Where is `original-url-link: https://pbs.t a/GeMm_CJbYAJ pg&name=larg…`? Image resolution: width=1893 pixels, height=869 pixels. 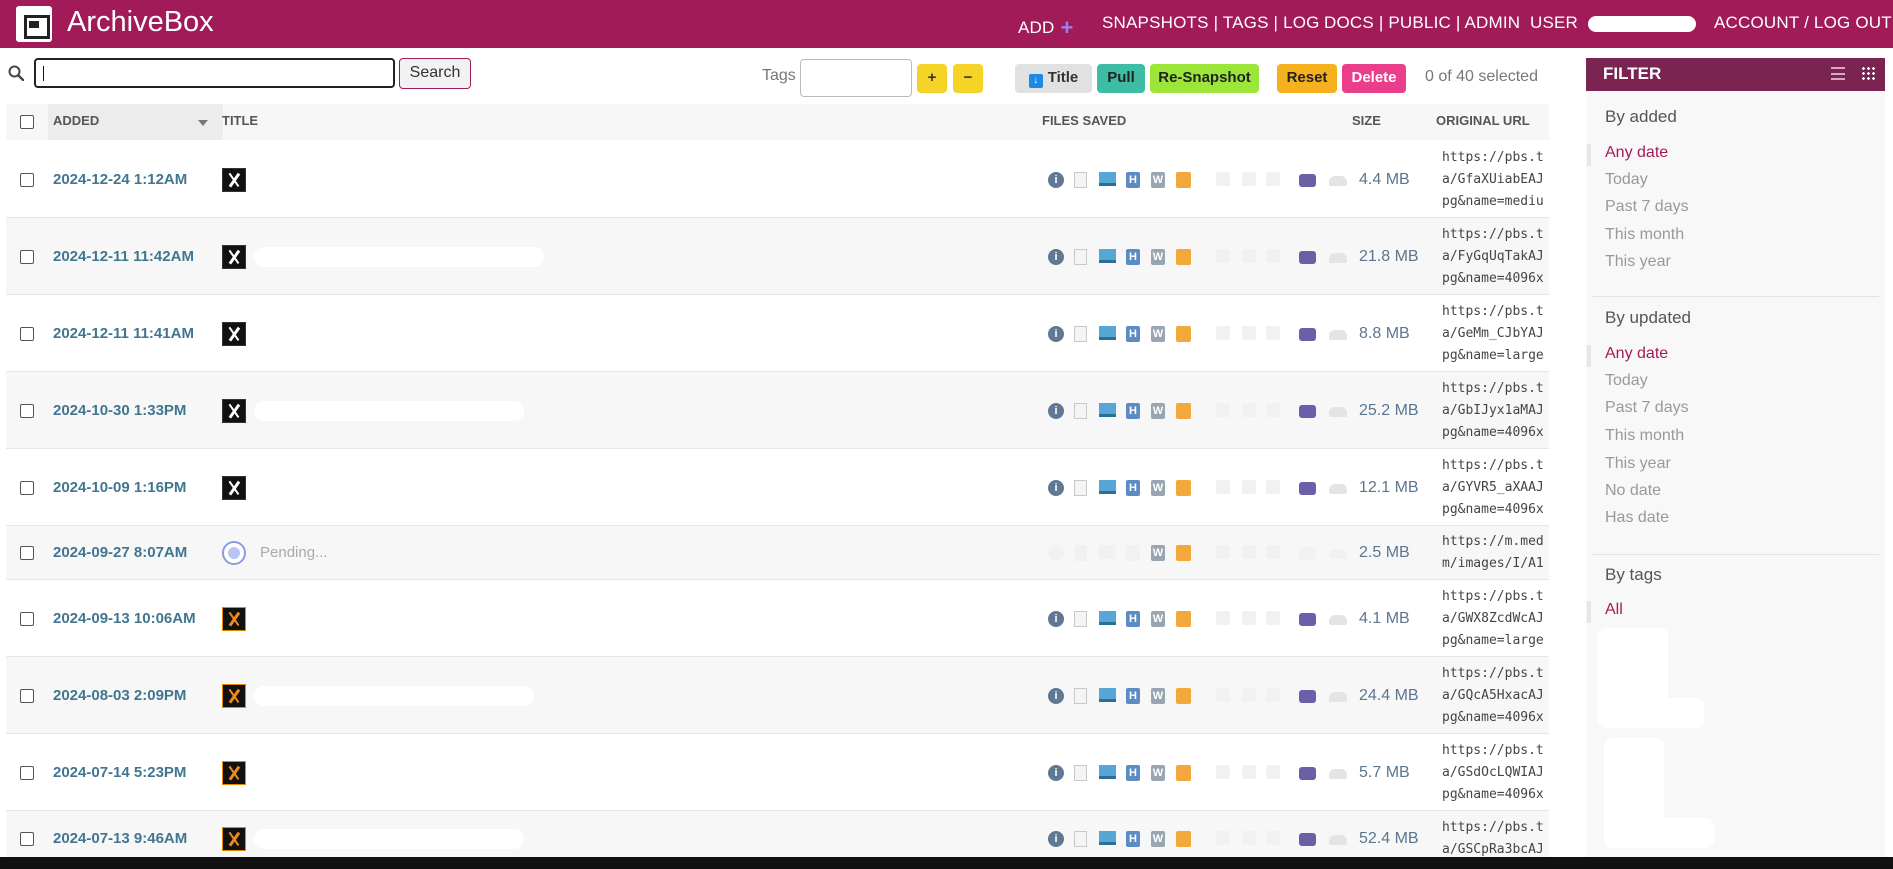
original-url-link: https://pbs.t a/GeMm_CJbYAJ pg&name=larg… is located at coordinates (1499, 334).